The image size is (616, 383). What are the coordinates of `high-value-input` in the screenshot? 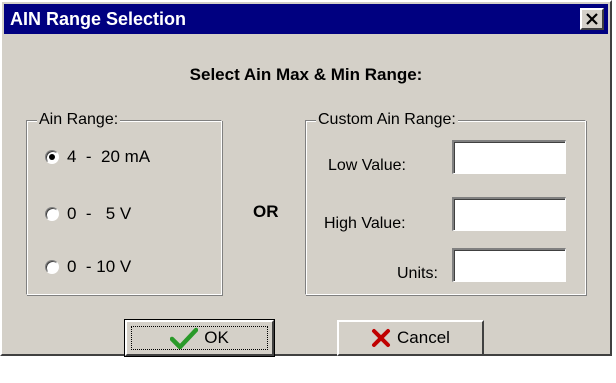 It's located at (509, 214).